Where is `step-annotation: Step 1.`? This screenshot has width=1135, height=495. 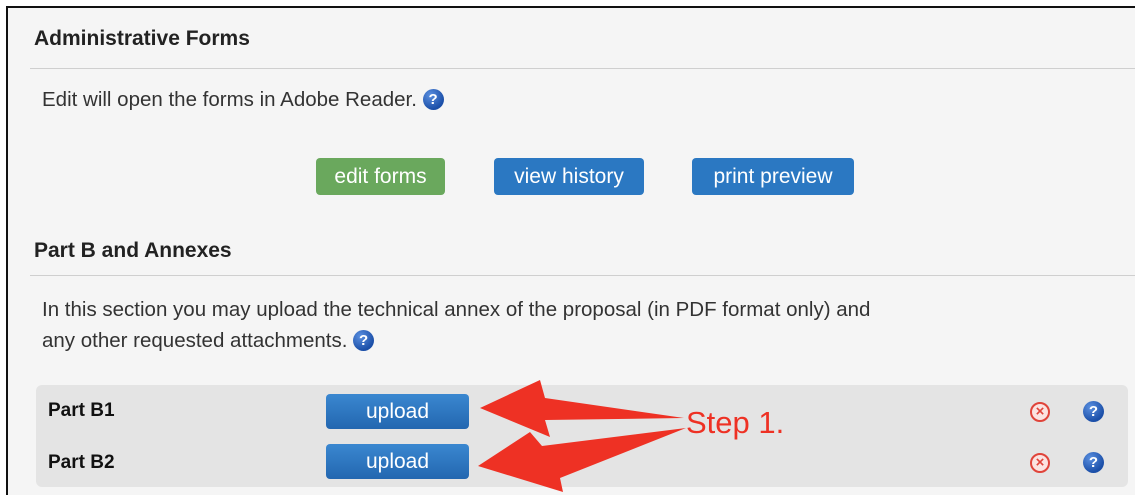
step-annotation: Step 1. is located at coordinates (735, 422).